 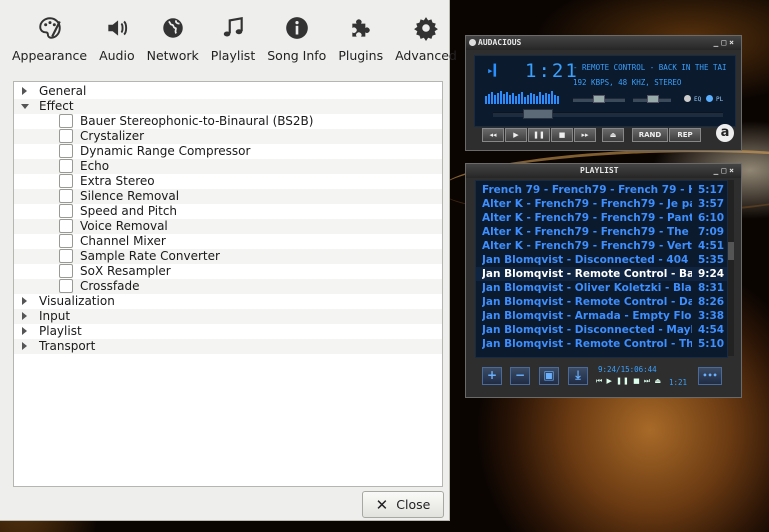 I want to click on toolbar-advanced-button: Advanced, so click(x=426, y=42).